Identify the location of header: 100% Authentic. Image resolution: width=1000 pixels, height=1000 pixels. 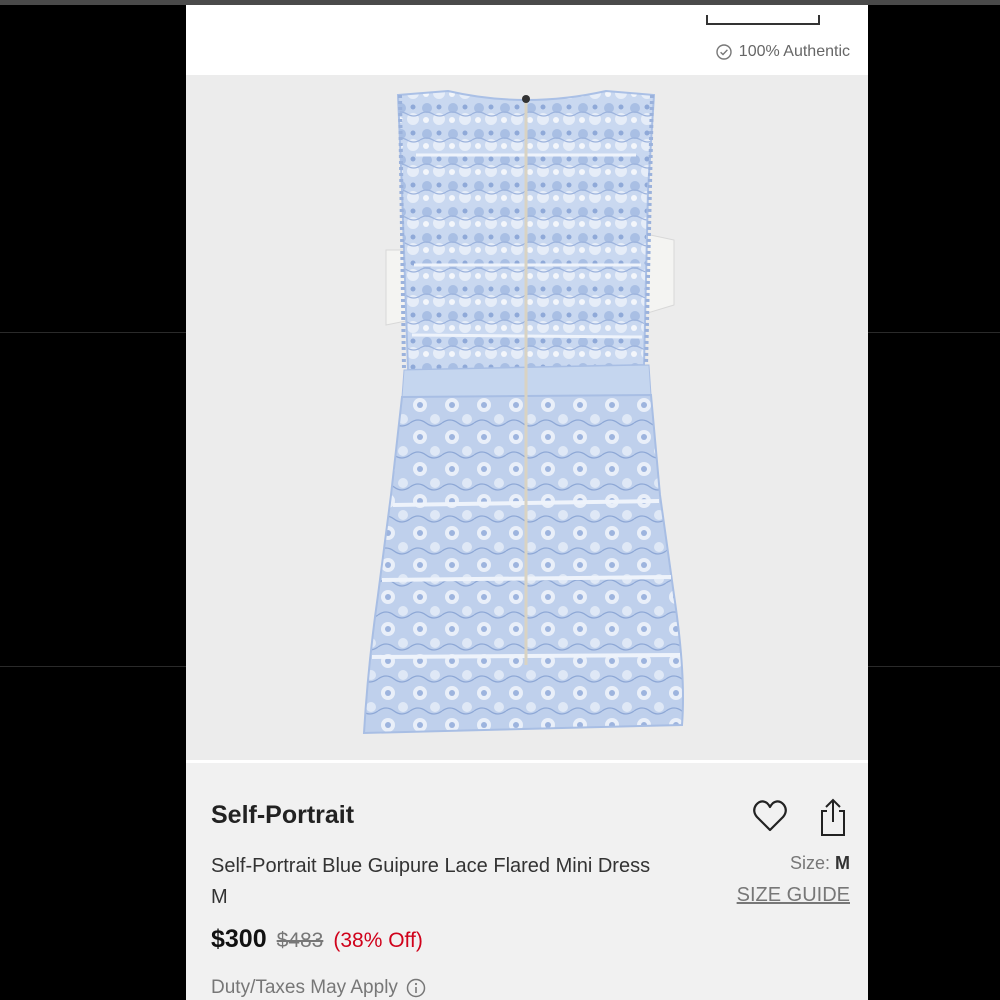
(527, 40).